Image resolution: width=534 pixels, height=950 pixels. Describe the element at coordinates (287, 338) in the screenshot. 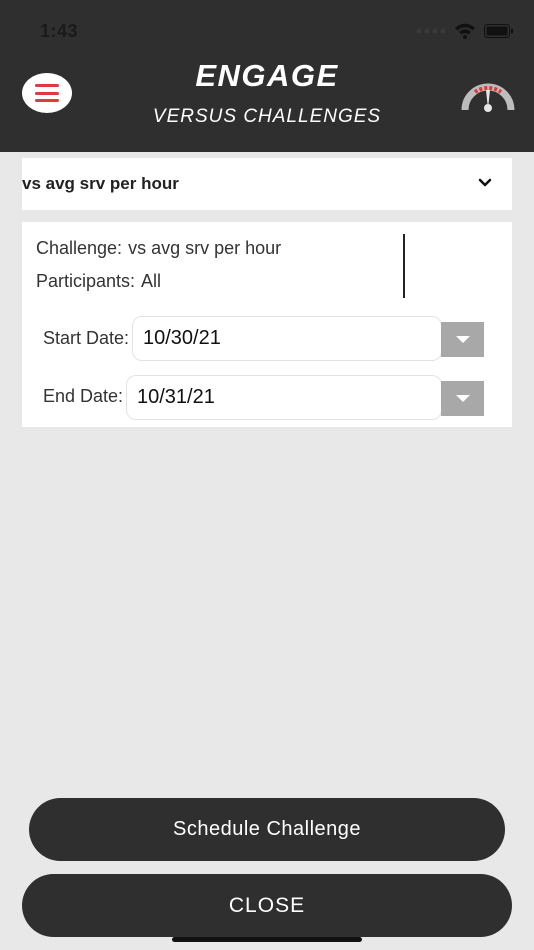

I see `start-date-field: 10/30/21` at that location.